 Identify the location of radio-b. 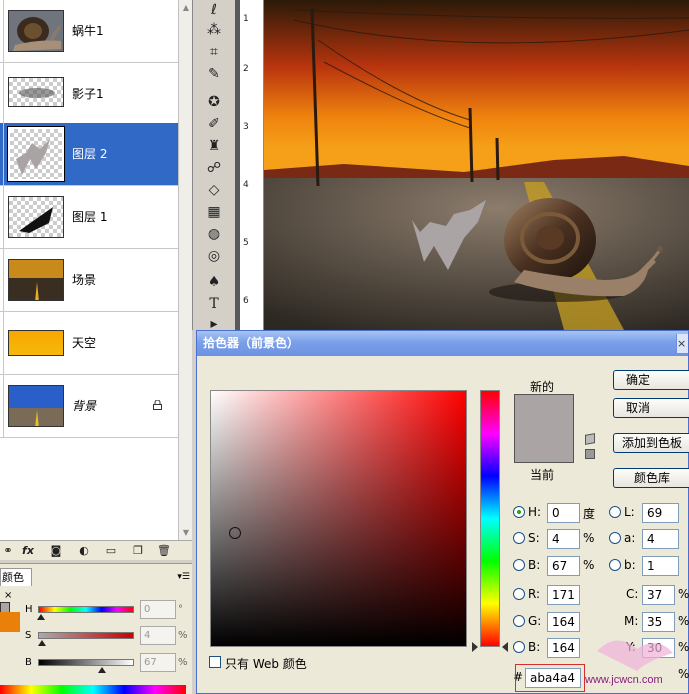
(519, 565).